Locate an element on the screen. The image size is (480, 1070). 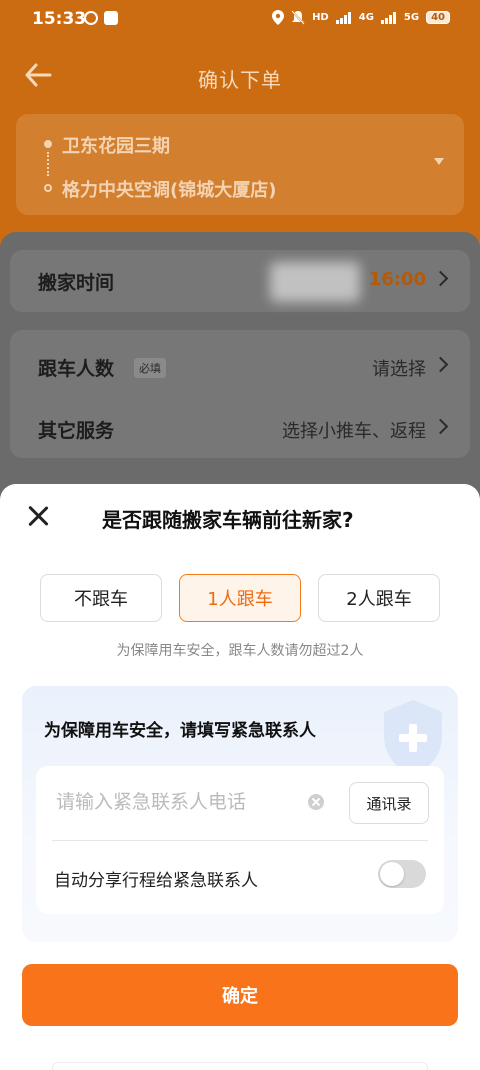
riders-label: 跟车人数 is located at coordinates (76, 369).